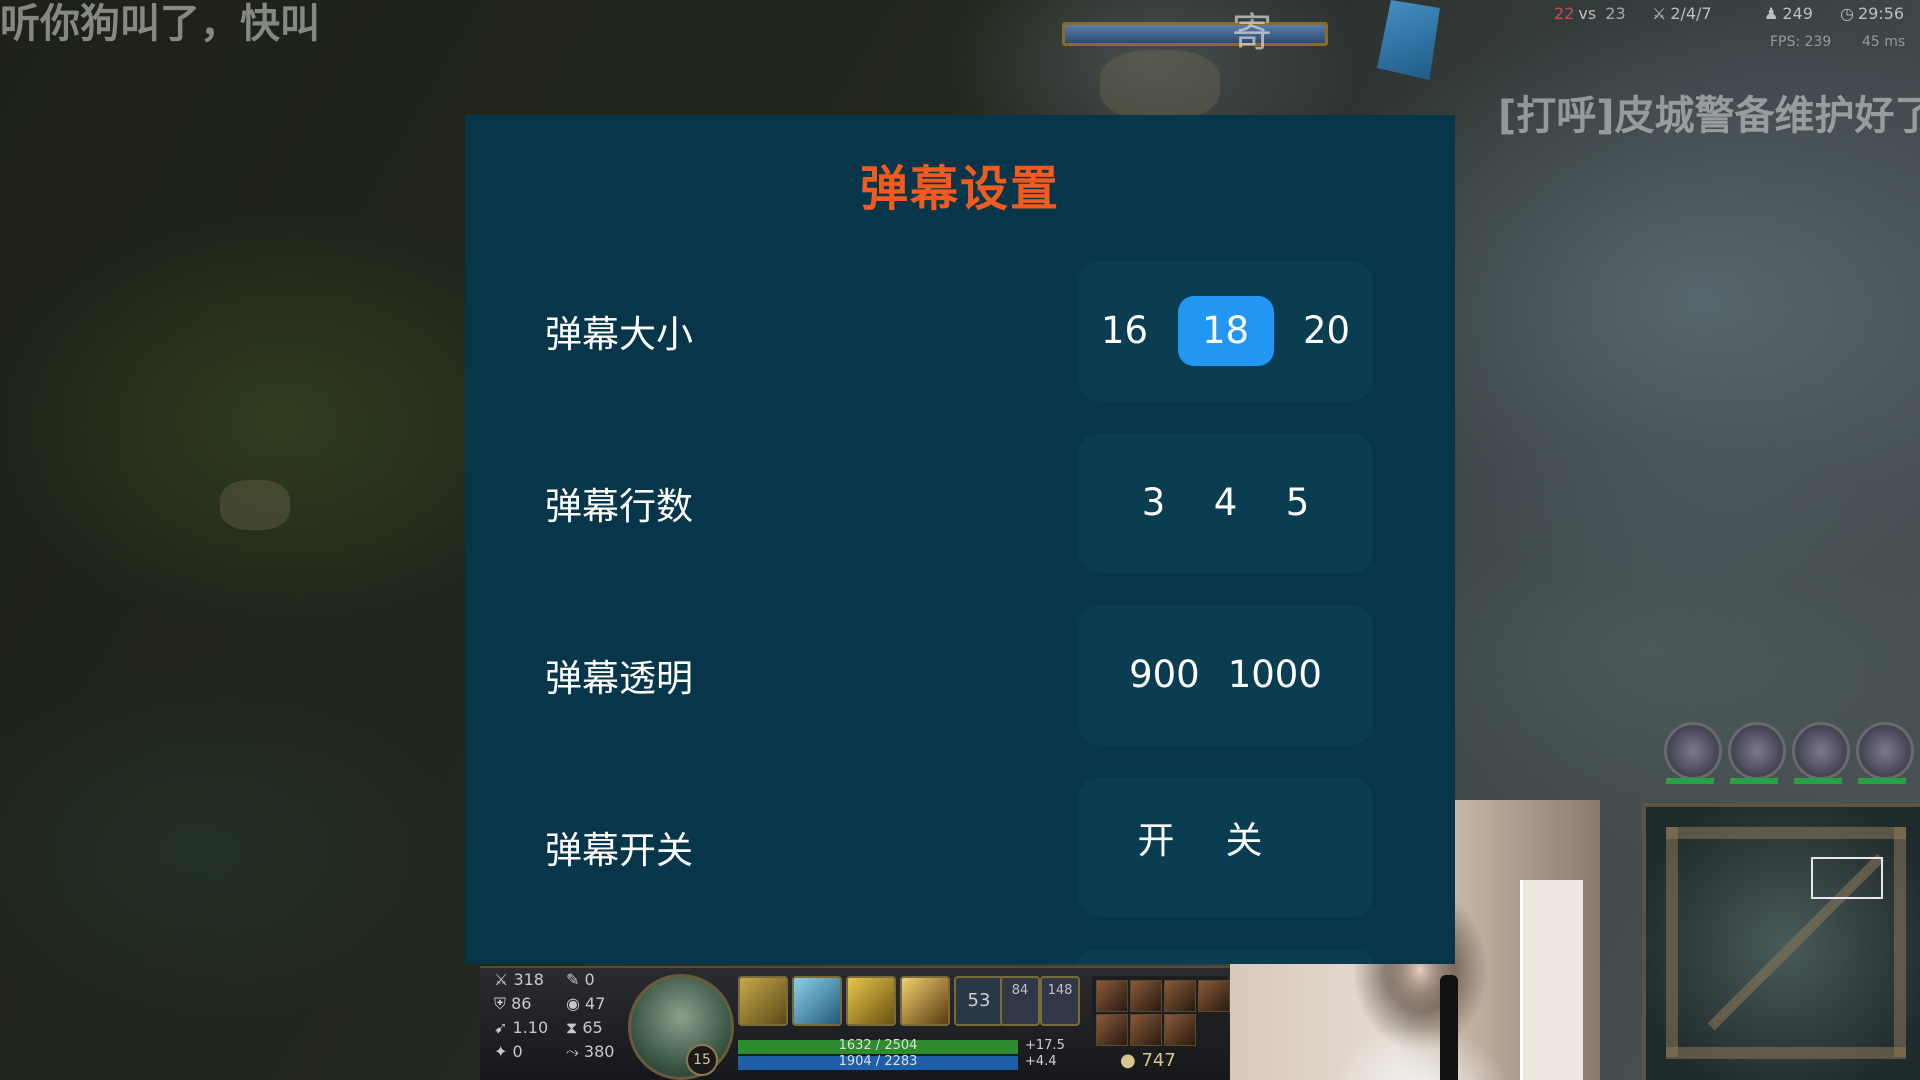  What do you see at coordinates (763, 1001) in the screenshot?
I see `ability-q` at bounding box center [763, 1001].